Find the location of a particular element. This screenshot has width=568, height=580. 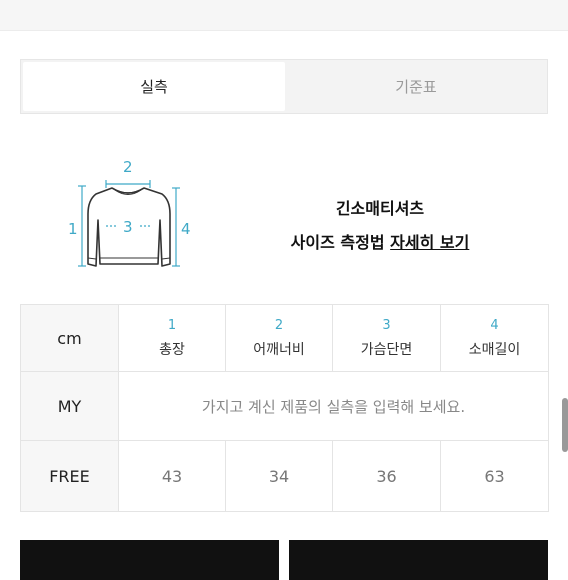

diagram-label-2: 2 is located at coordinates (128, 167).